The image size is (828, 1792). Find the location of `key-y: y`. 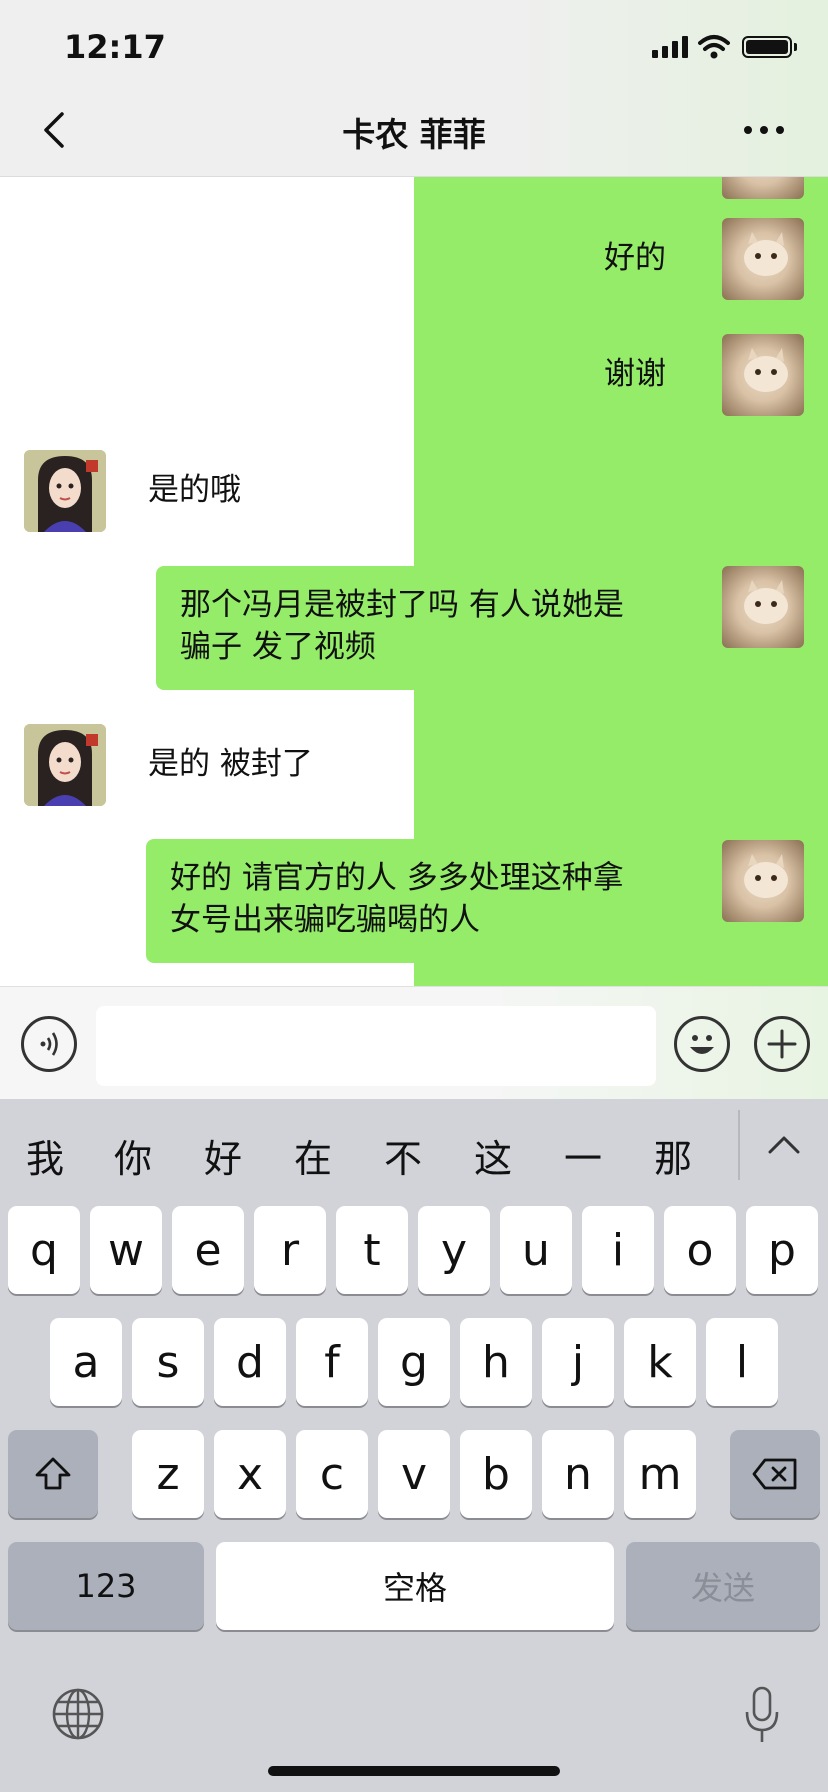

key-y: y is located at coordinates (454, 1250).